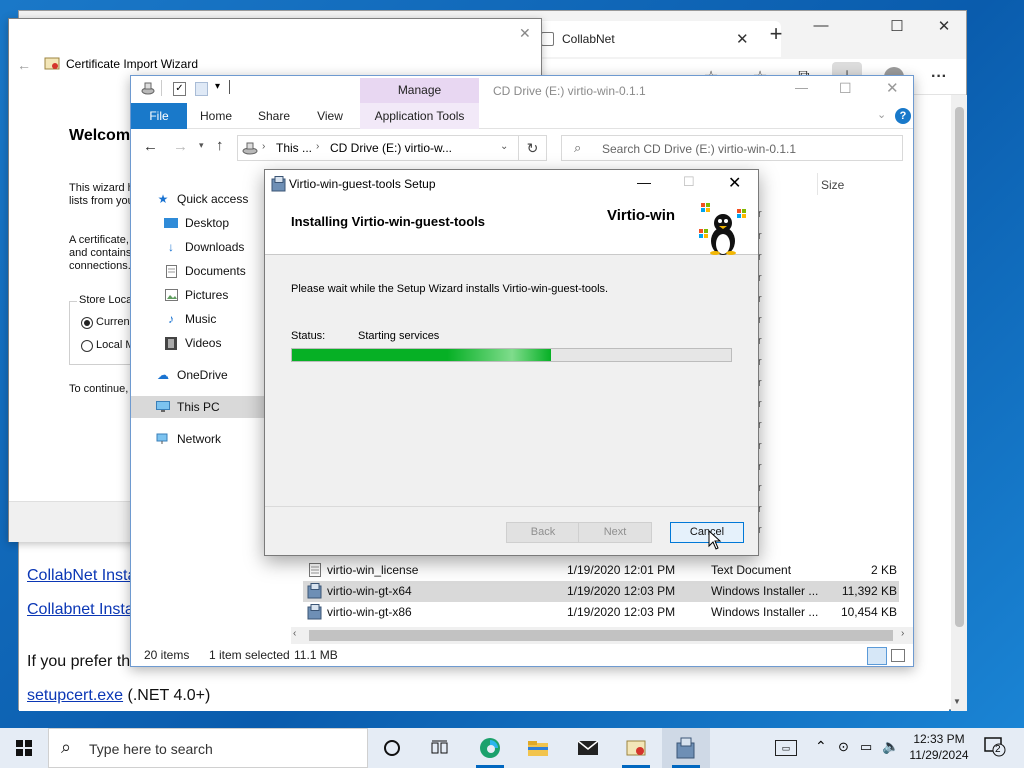 The height and width of the screenshot is (768, 1024). I want to click on new-tab-button: +, so click(776, 35).